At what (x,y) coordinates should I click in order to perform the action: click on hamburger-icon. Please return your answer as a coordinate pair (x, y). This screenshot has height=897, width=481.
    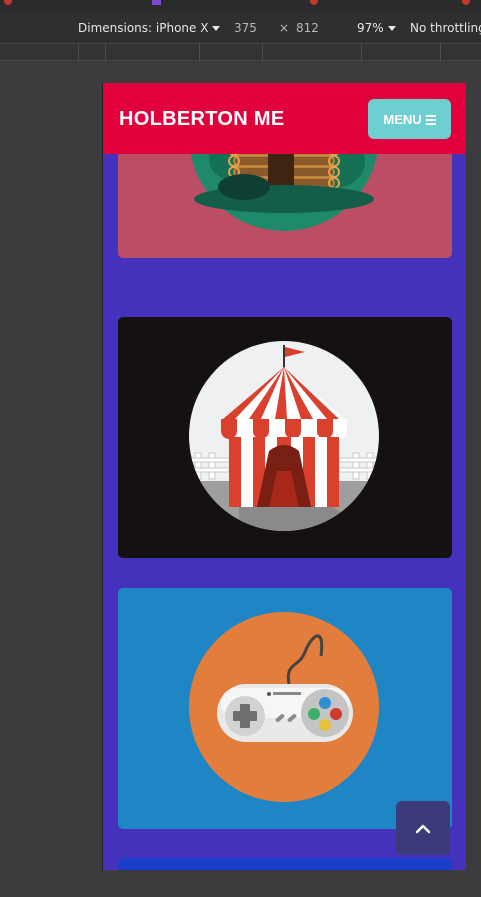
    Looking at the image, I should click on (430, 119).